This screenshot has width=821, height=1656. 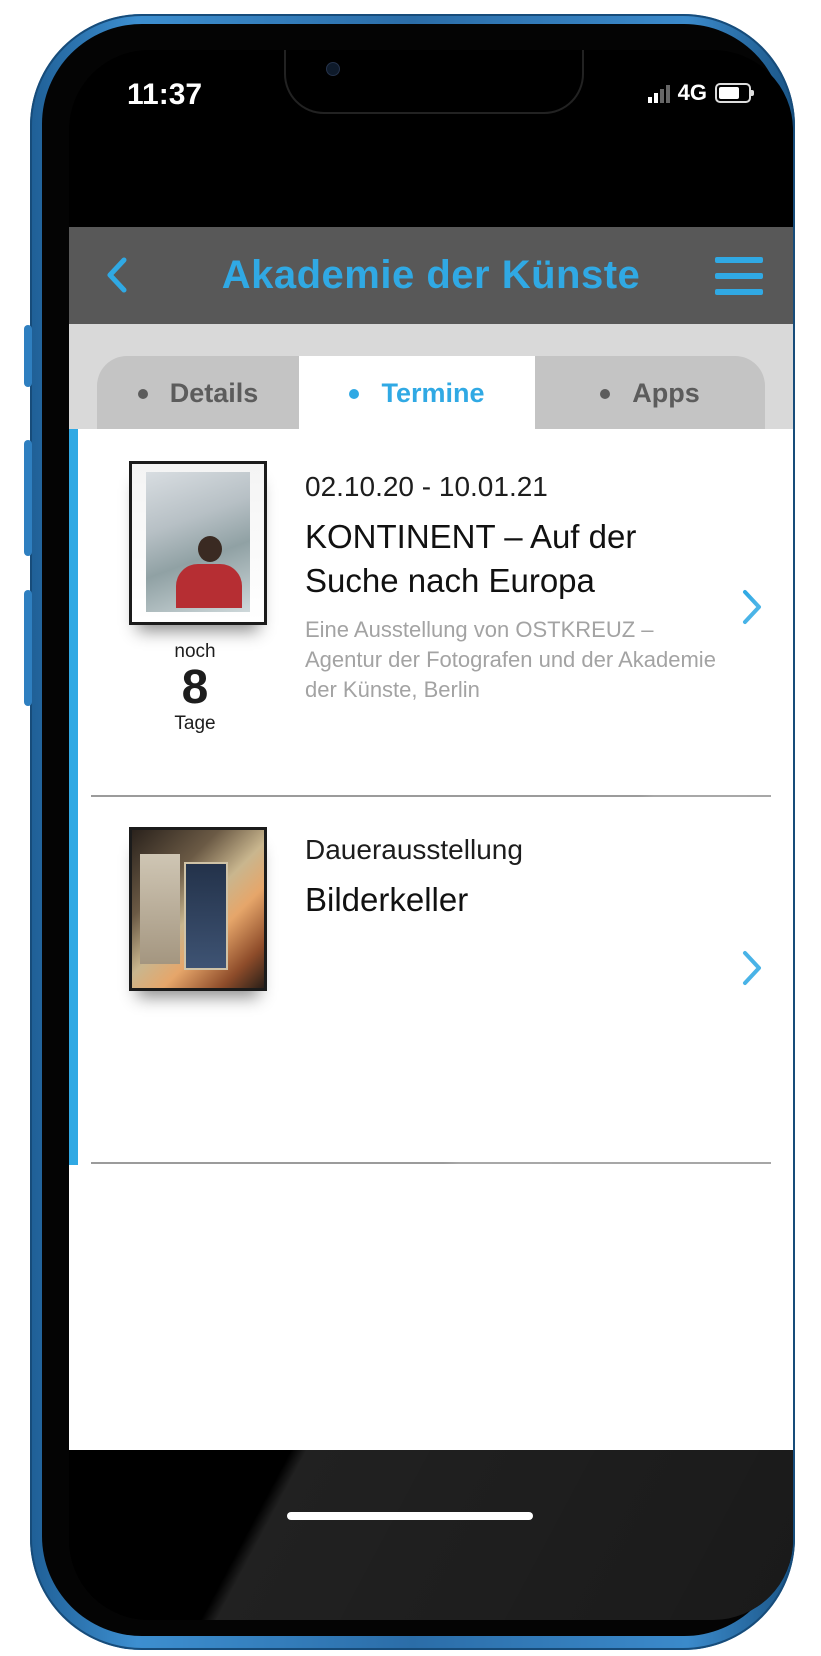 I want to click on event-date: 02.10.20 - 10.01.21, so click(x=426, y=486).